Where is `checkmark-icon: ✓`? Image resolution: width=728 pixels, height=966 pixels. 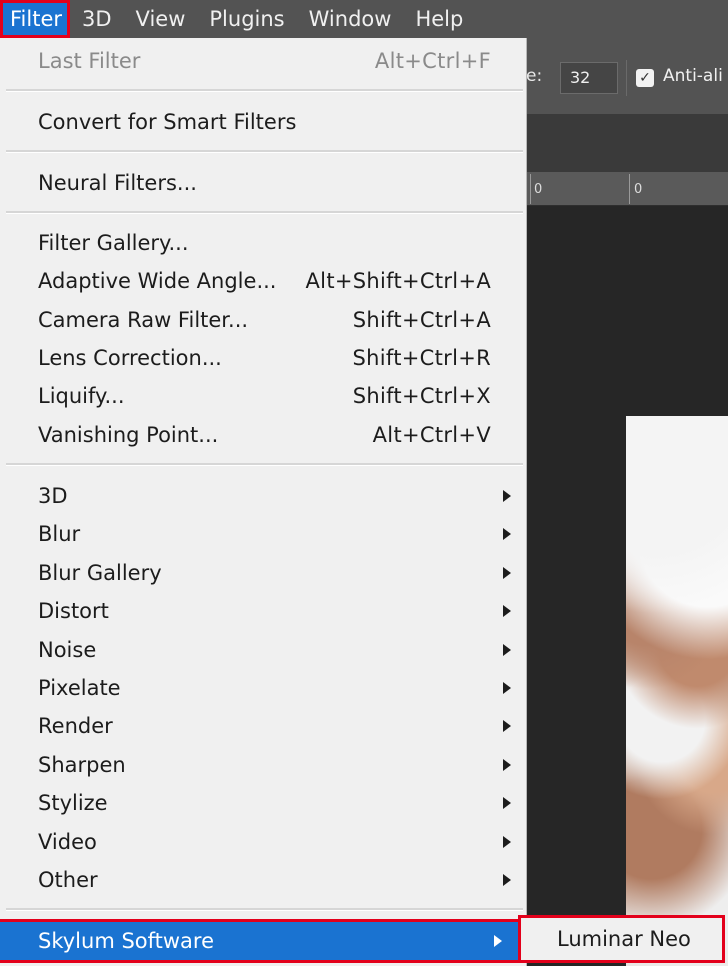
checkmark-icon: ✓ is located at coordinates (645, 78).